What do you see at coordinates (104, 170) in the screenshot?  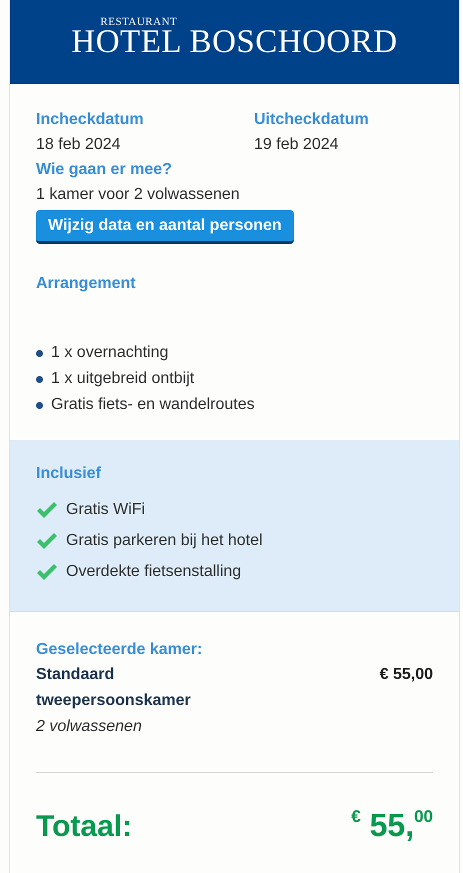 I see `guests-label: Wie gaan er mee?` at bounding box center [104, 170].